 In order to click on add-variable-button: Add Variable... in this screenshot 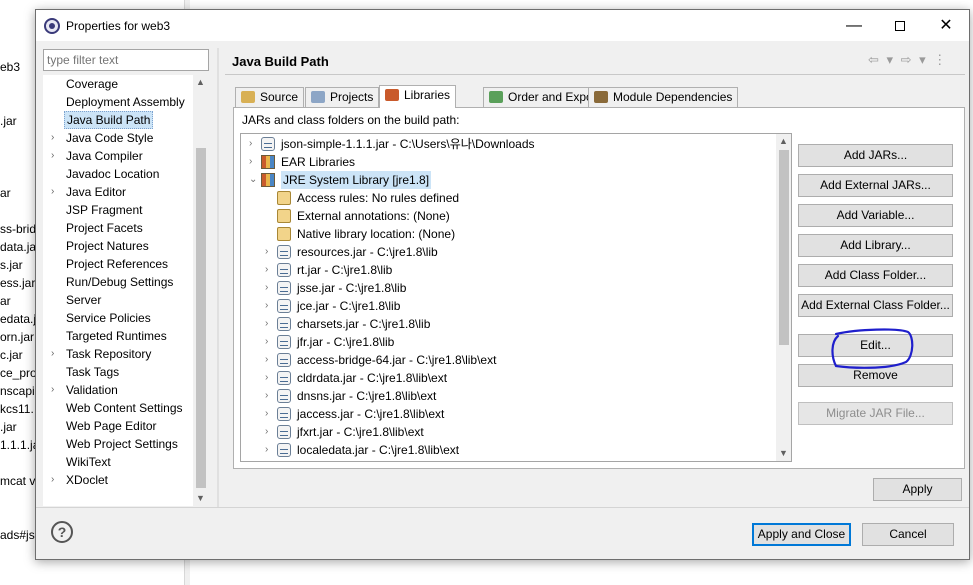, I will do `click(875, 215)`.